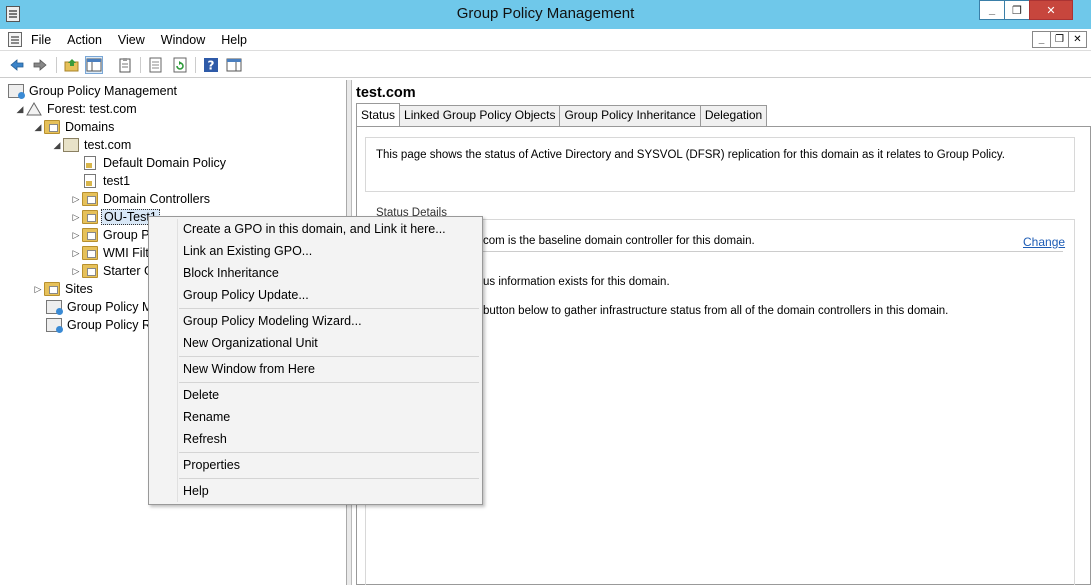 This screenshot has width=1091, height=585. What do you see at coordinates (378, 114) in the screenshot?
I see `tab-status: Status` at bounding box center [378, 114].